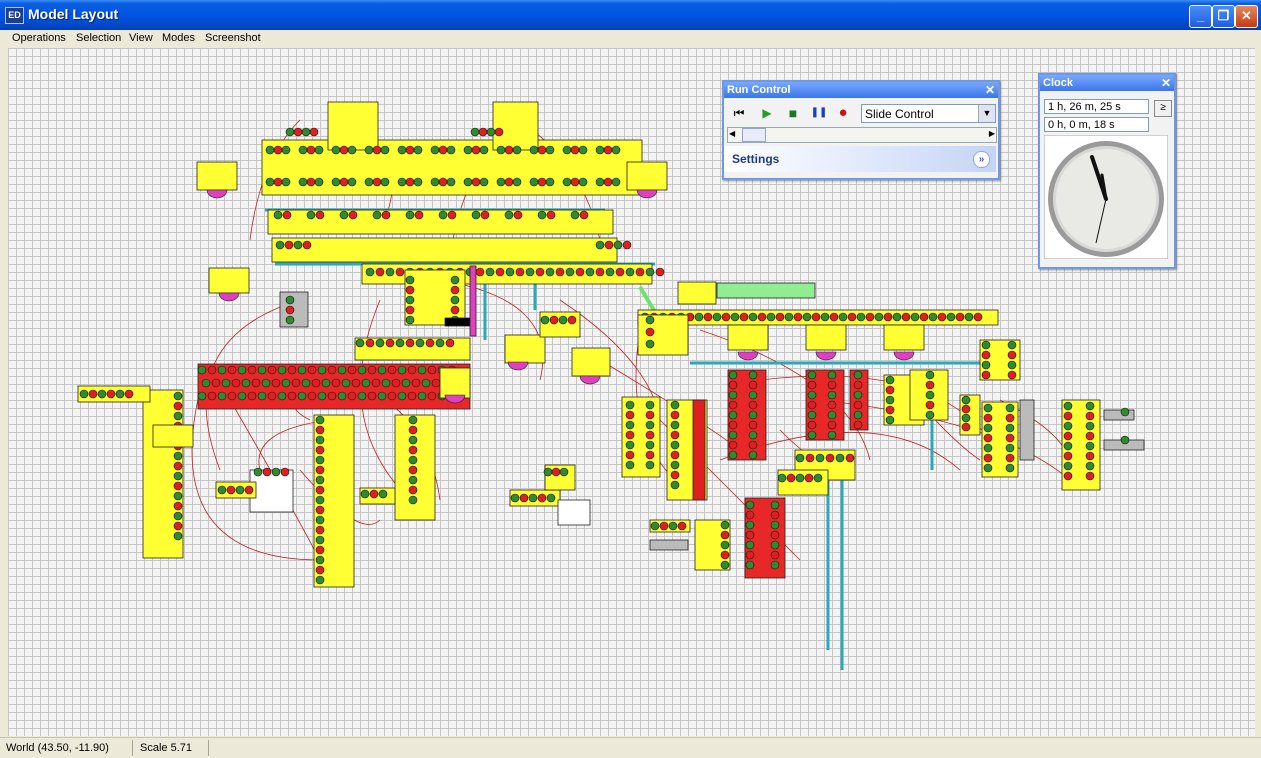  What do you see at coordinates (767, 113) in the screenshot?
I see `play-button: ▶` at bounding box center [767, 113].